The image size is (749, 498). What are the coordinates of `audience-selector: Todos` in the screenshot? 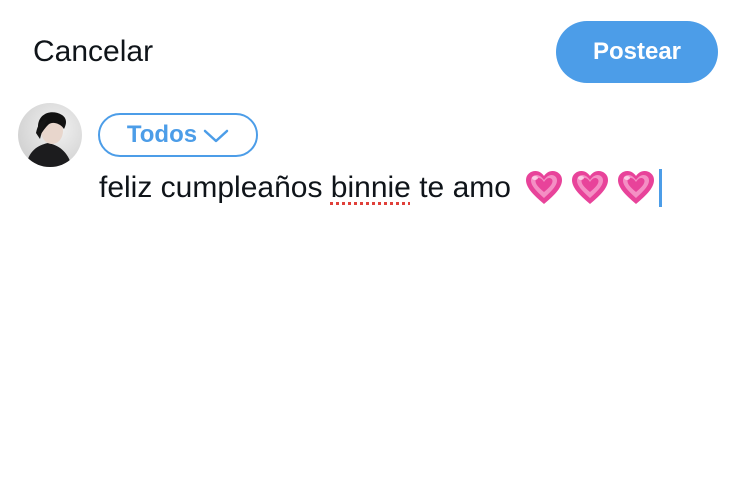 It's located at (178, 135).